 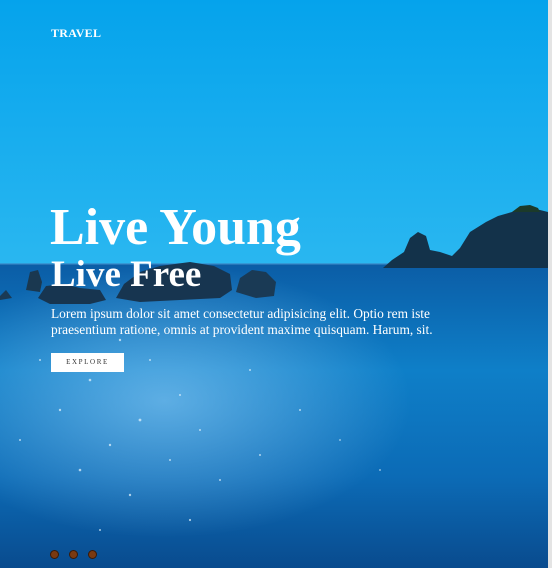 I want to click on hero-subtitle: Live Free, so click(x=126, y=274).